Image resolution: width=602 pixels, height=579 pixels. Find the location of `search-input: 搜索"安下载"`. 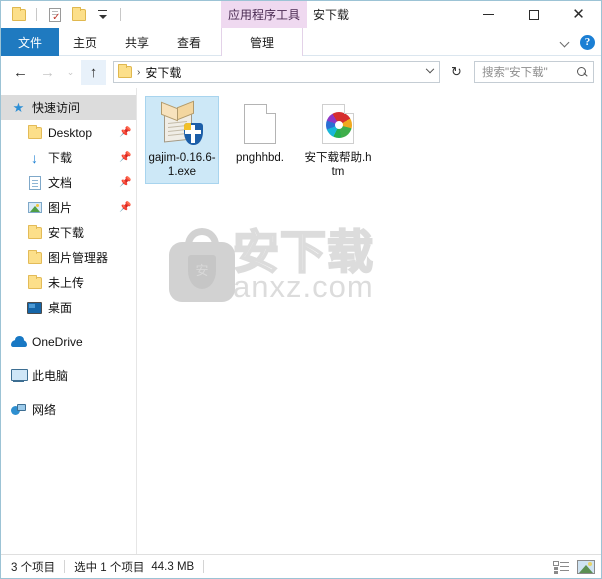

search-input: 搜索"安下载" is located at coordinates (534, 72).